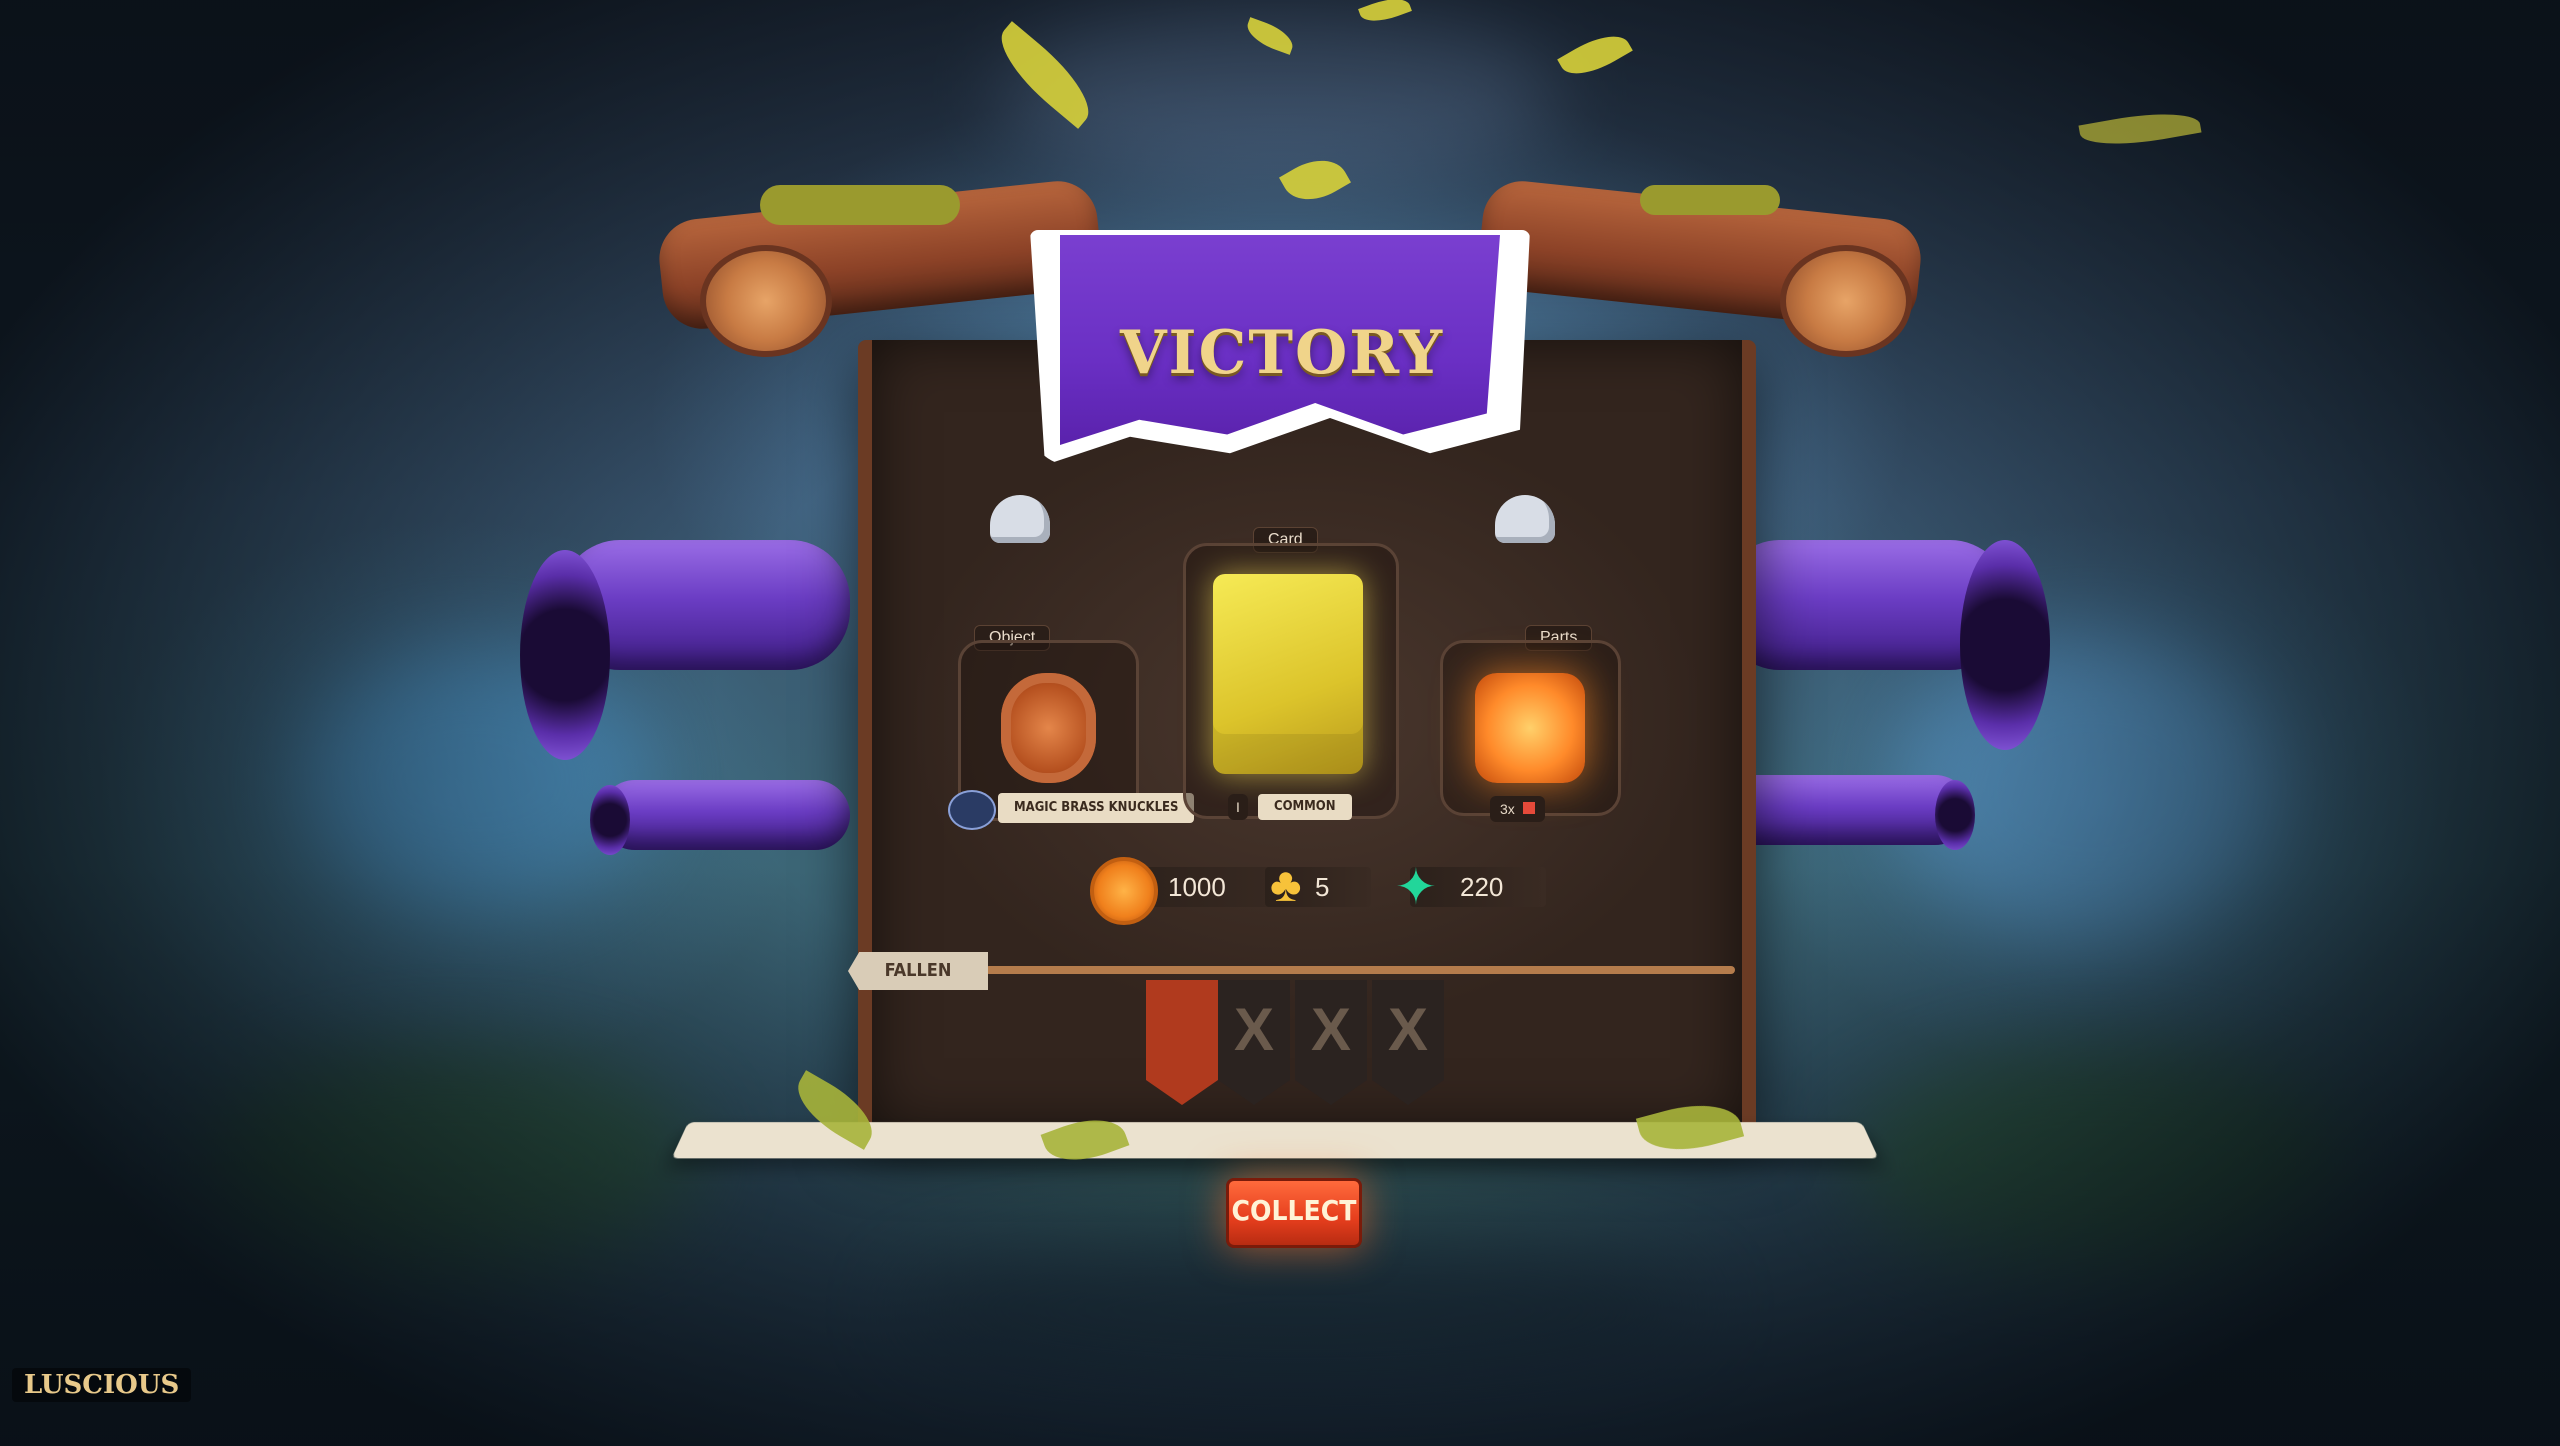 The height and width of the screenshot is (1446, 2560). What do you see at coordinates (1845, 810) in the screenshot?
I see `right-cannon-bottom` at bounding box center [1845, 810].